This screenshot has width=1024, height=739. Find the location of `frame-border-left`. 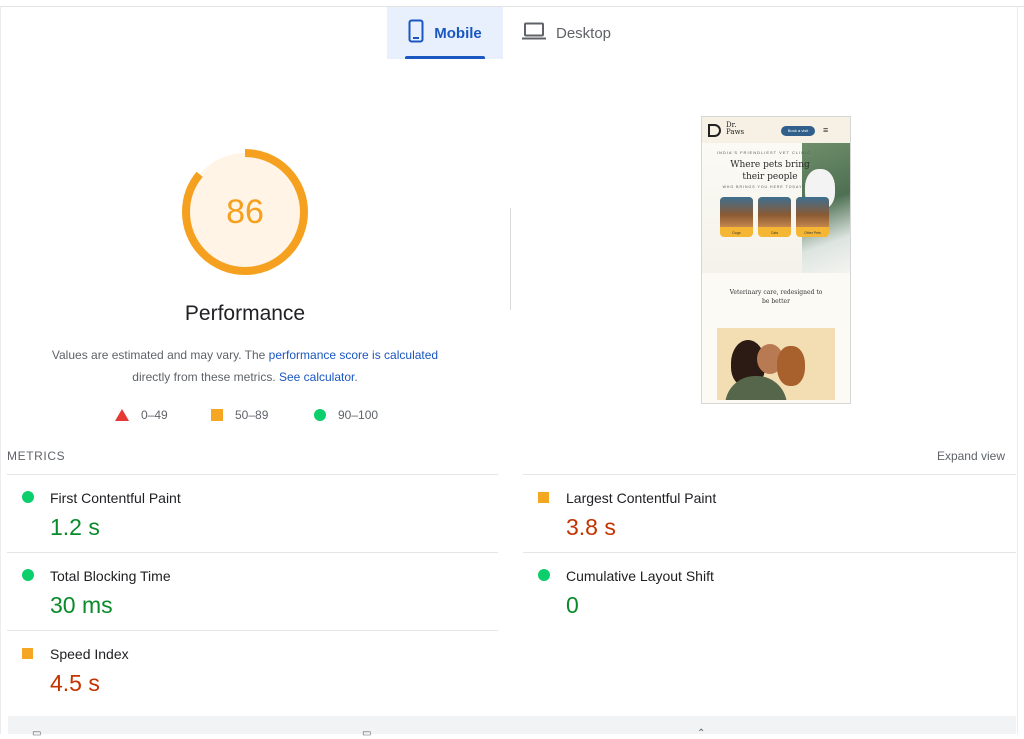

frame-border-left is located at coordinates (0, 370).